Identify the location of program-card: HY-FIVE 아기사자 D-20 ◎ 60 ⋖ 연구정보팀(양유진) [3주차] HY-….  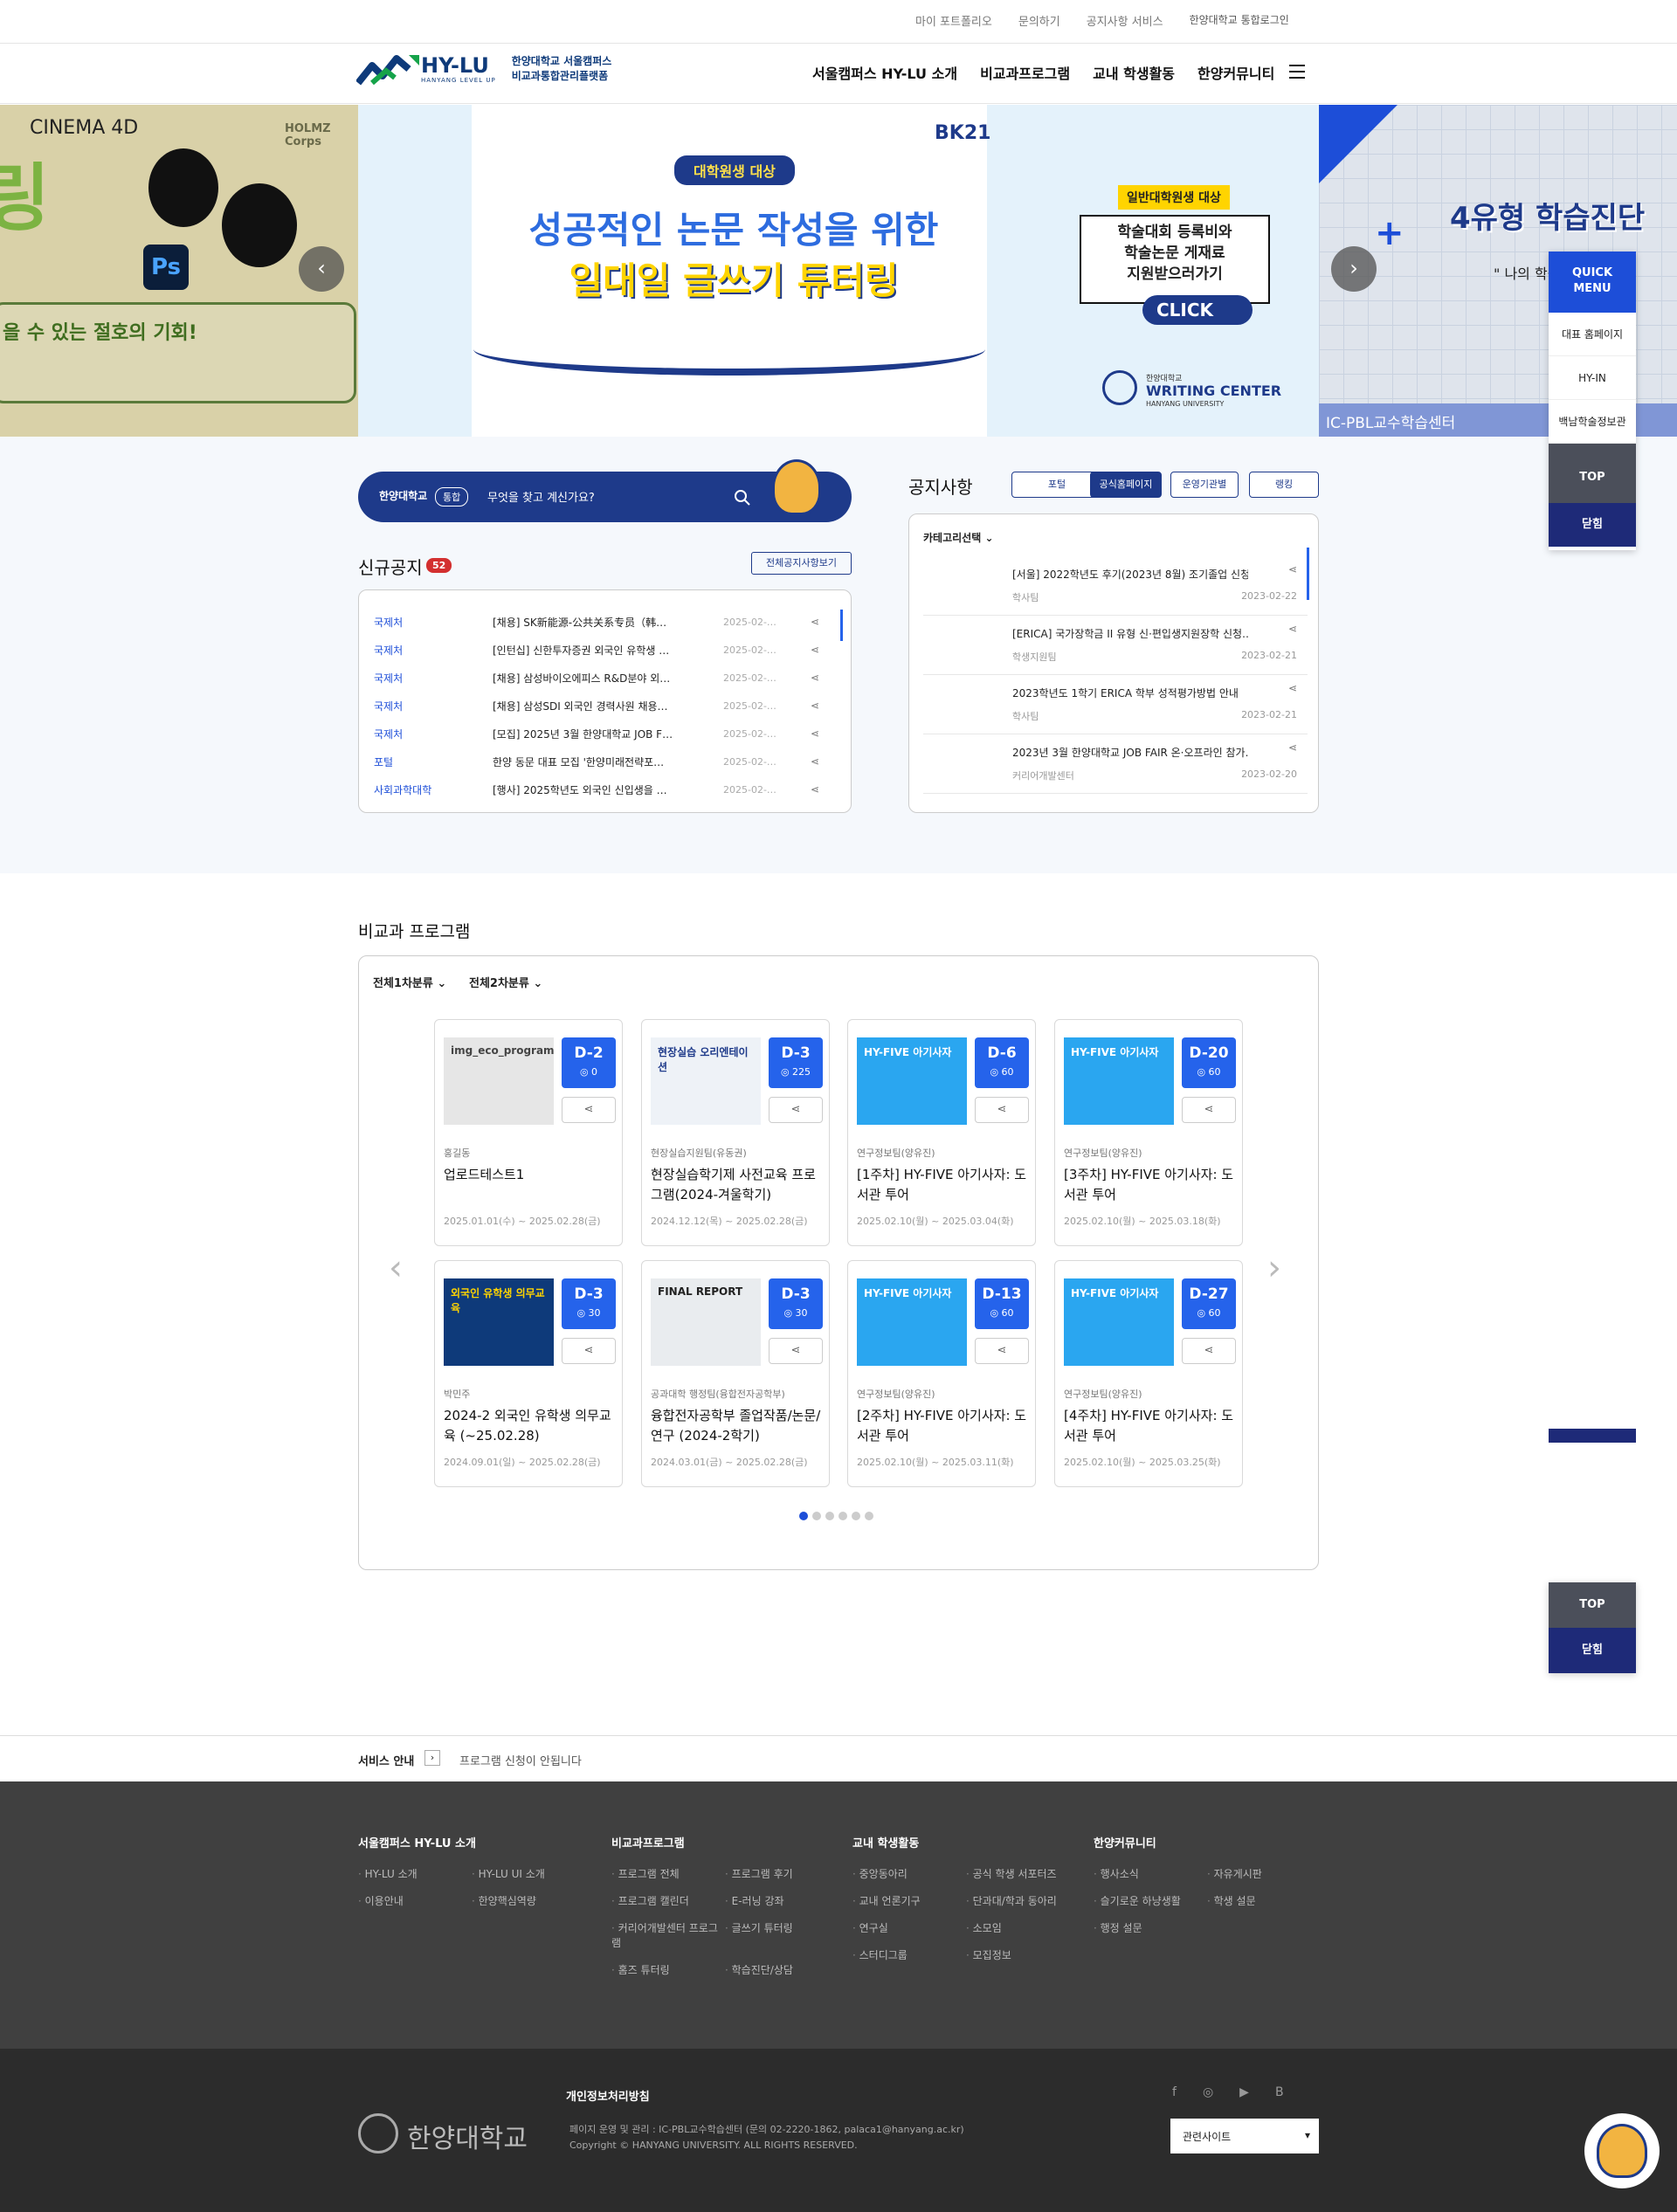
(1148, 1132).